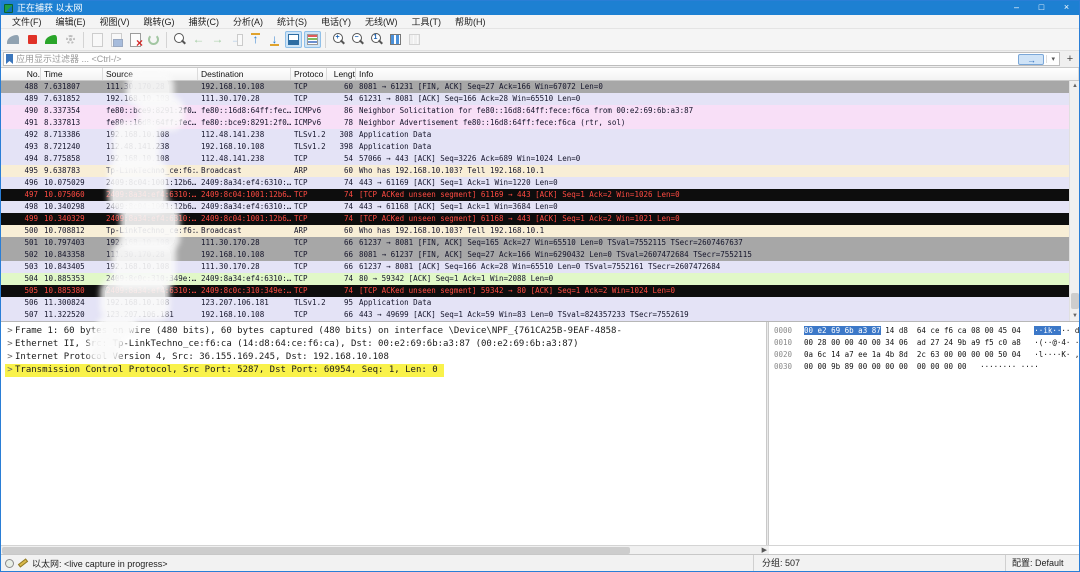 Image resolution: width=1080 pixels, height=572 pixels. What do you see at coordinates (150, 74) in the screenshot?
I see `column-header-2: Source` at bounding box center [150, 74].